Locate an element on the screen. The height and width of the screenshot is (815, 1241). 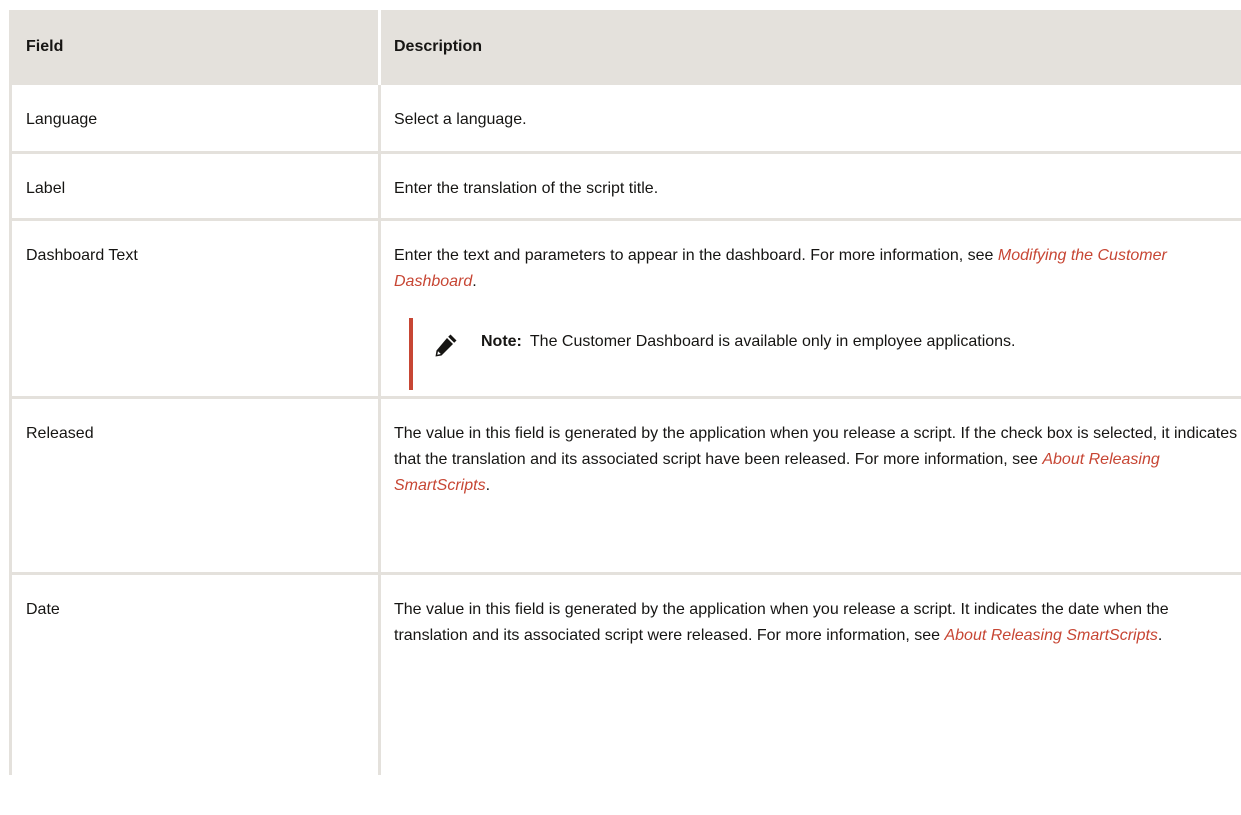
pencil-icon is located at coordinates (446, 345).